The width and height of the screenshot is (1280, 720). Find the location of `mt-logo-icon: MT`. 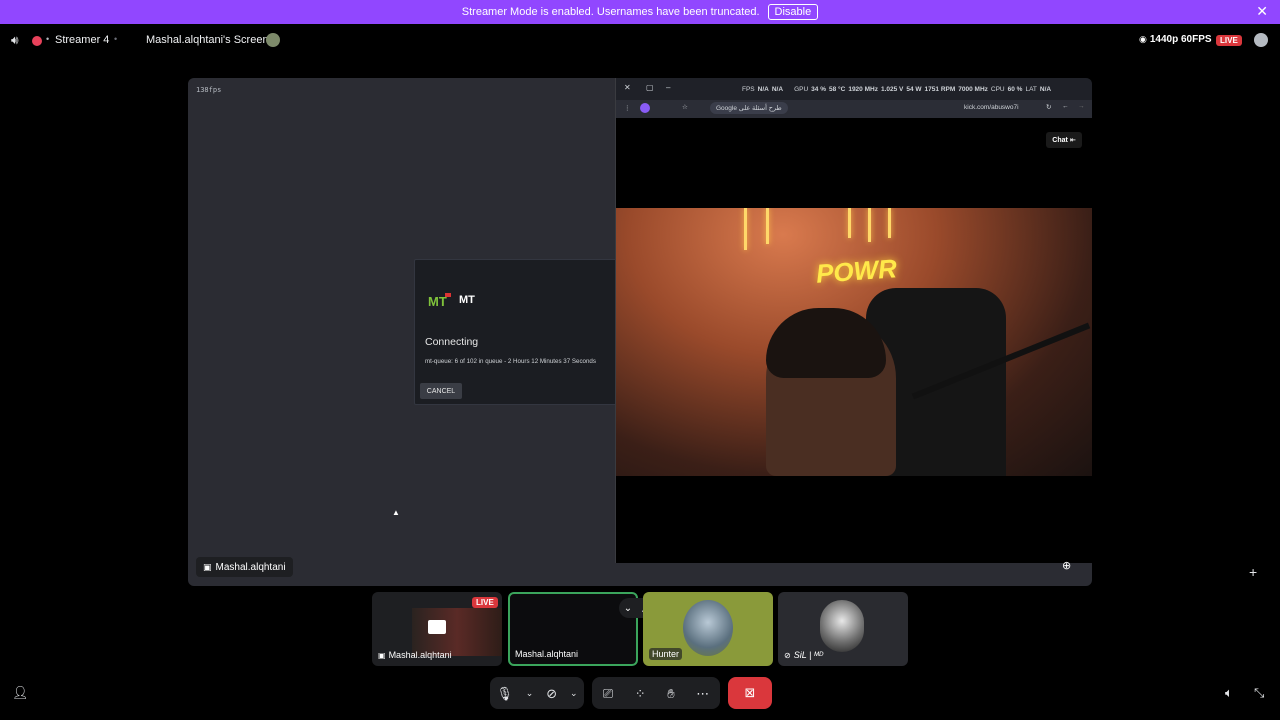

mt-logo-icon: MT is located at coordinates (440, 301).